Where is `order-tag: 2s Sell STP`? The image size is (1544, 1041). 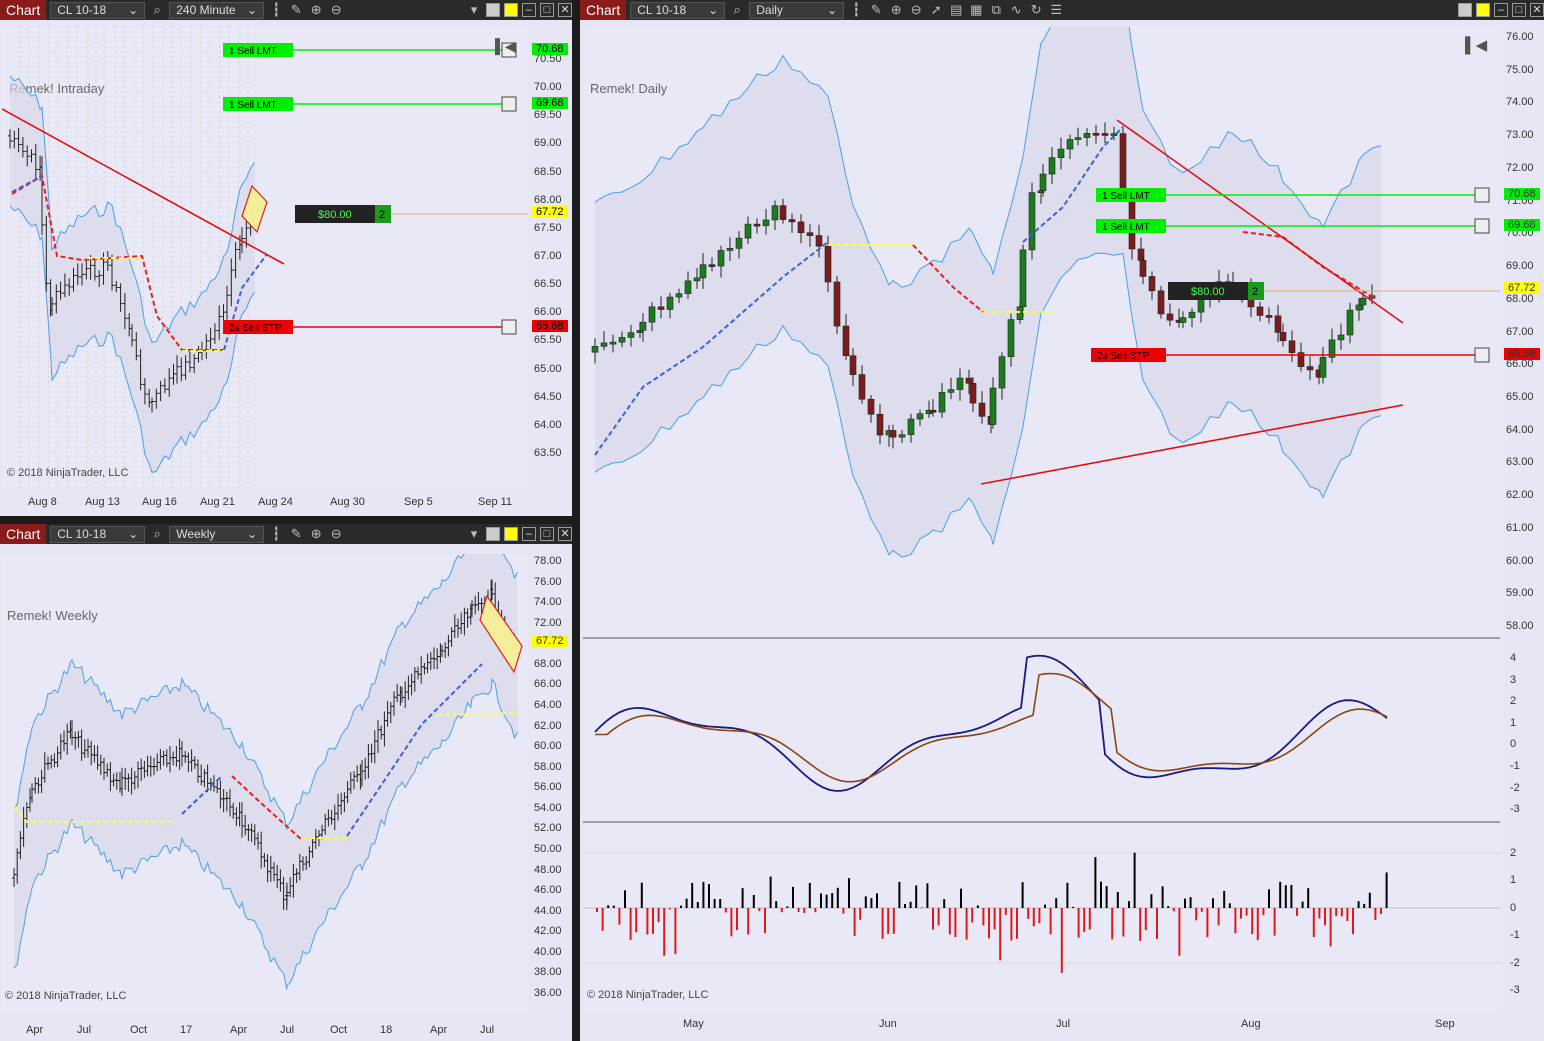
order-tag: 2s Sell STP is located at coordinates (1128, 355).